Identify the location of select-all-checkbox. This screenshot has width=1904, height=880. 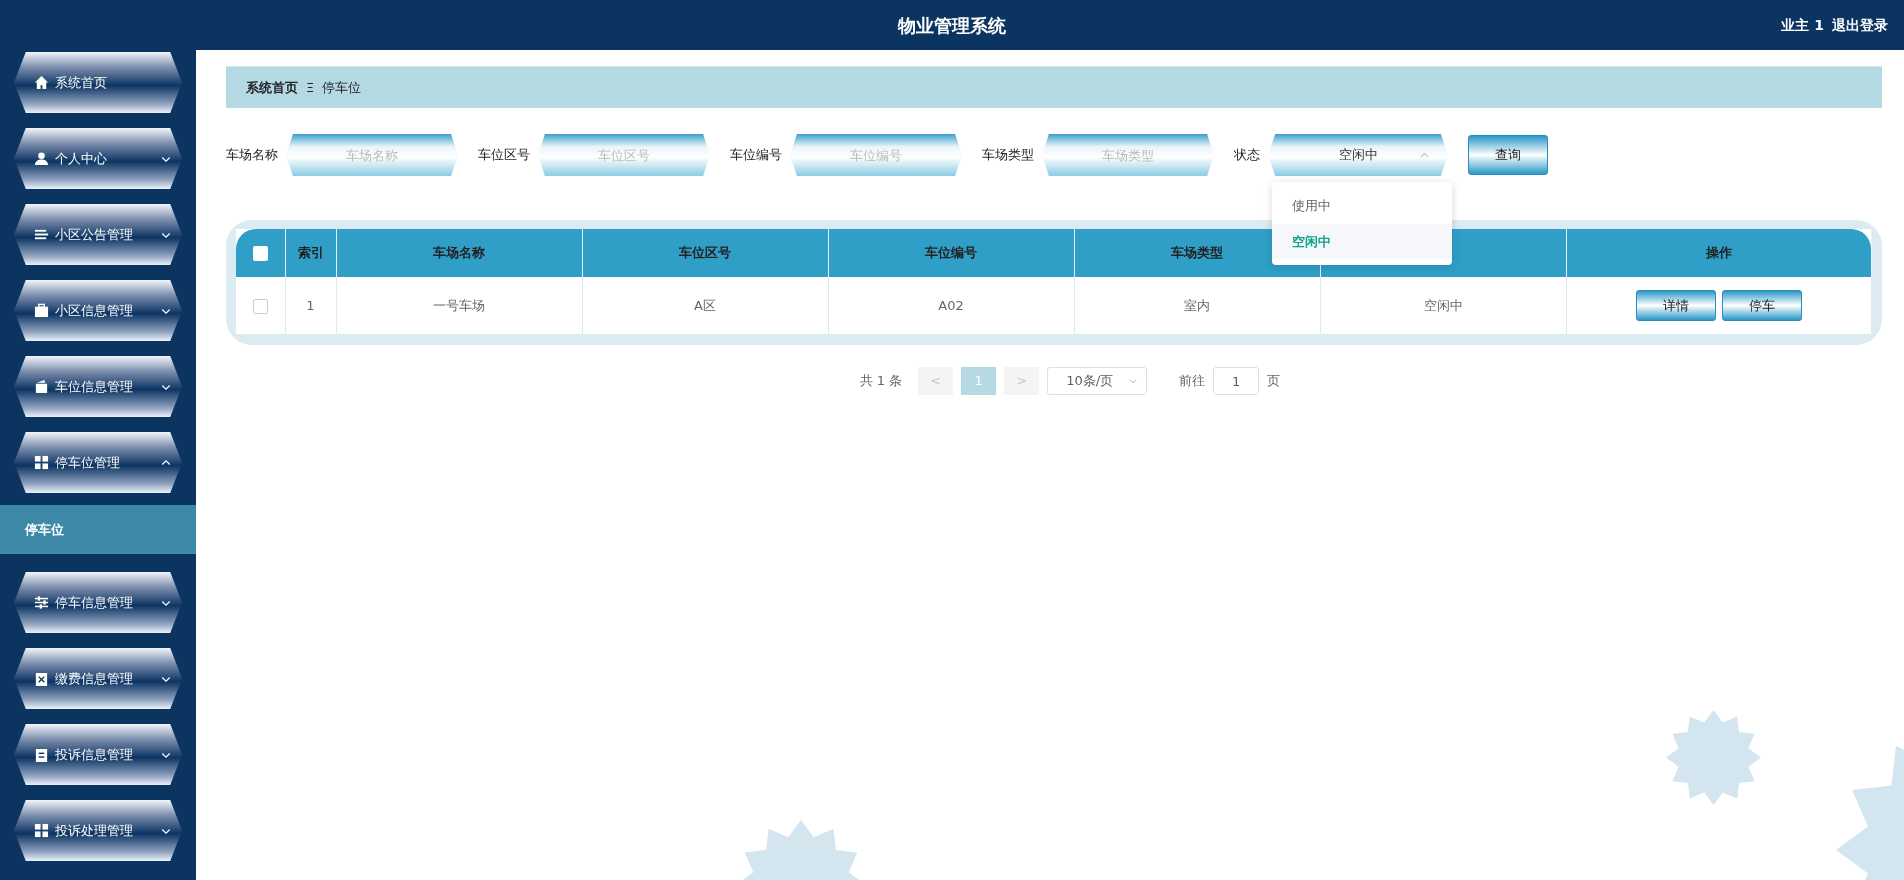
(260, 254).